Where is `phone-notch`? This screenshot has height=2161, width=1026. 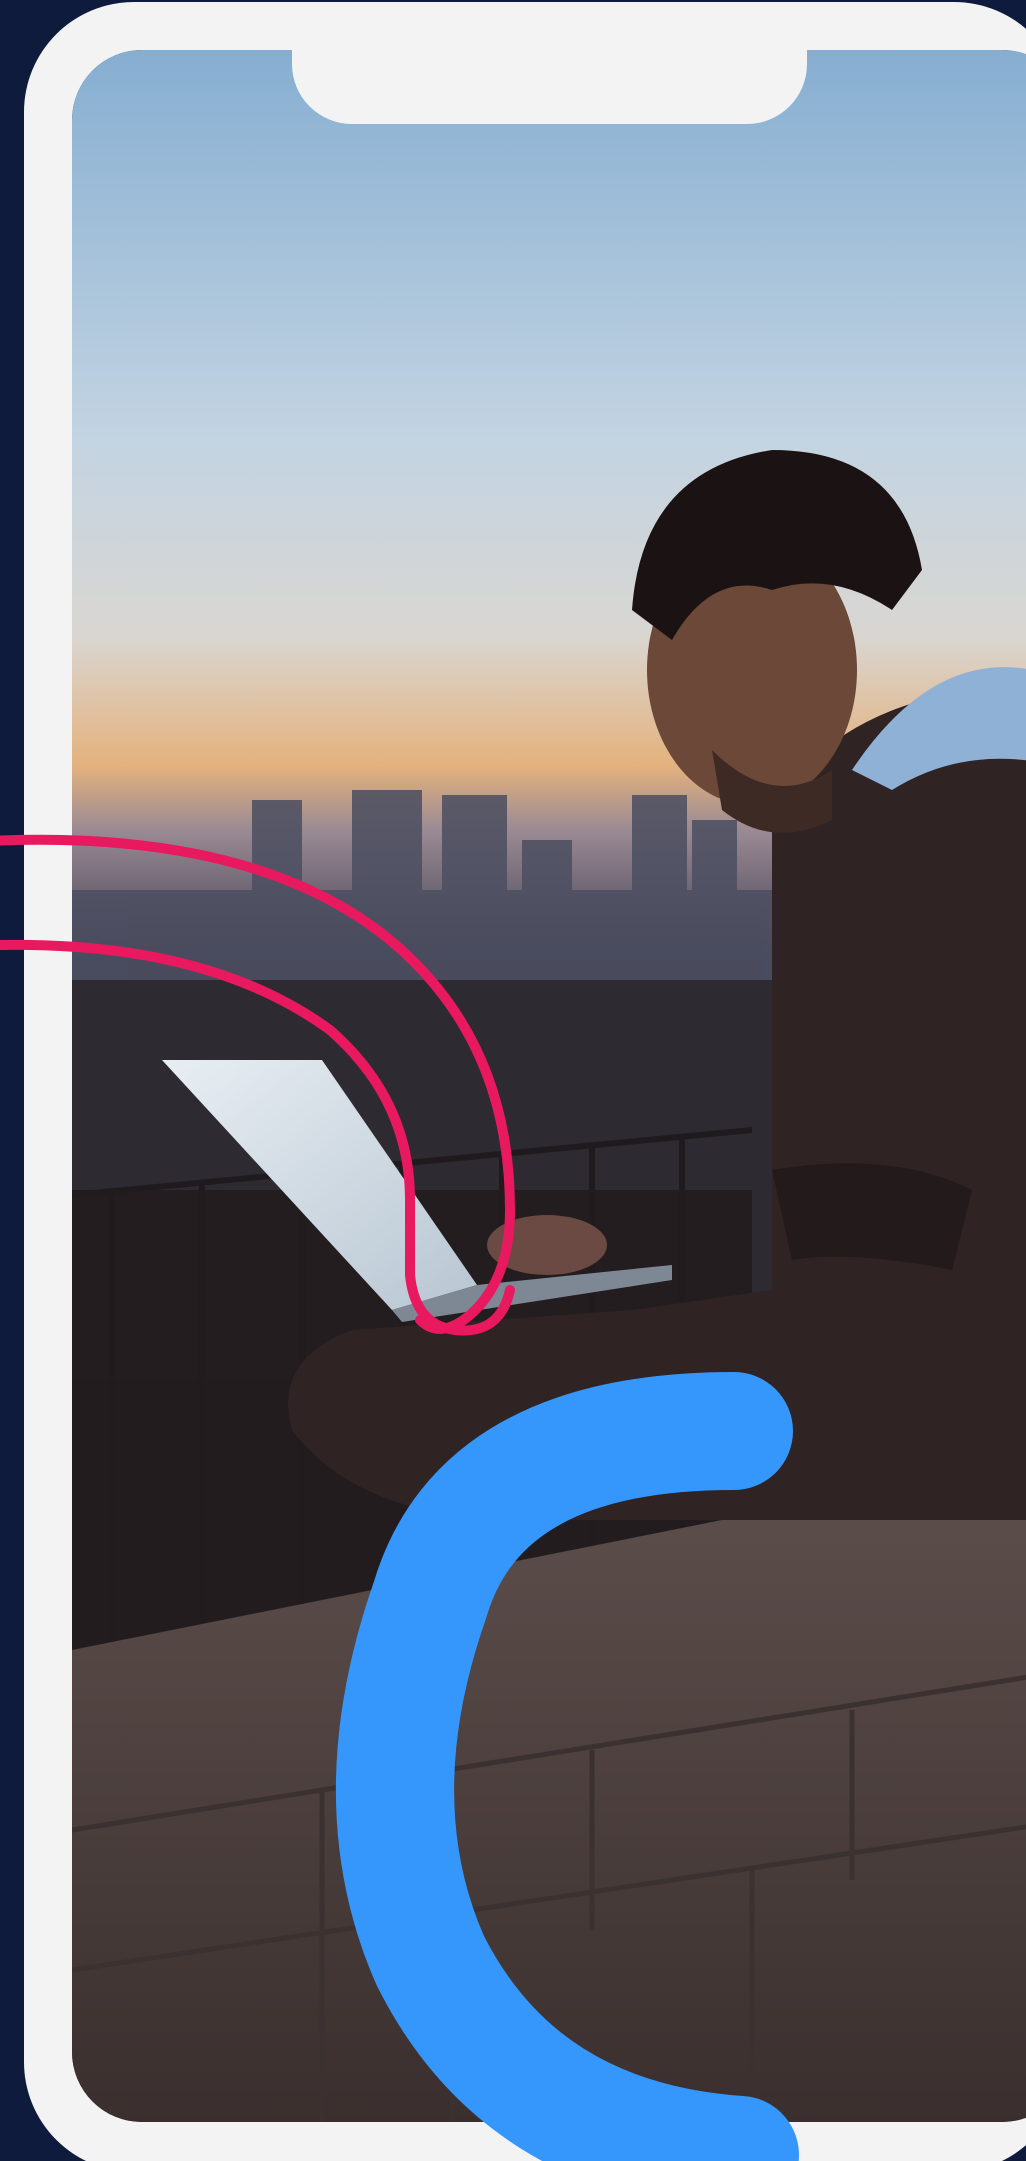 phone-notch is located at coordinates (549, 82).